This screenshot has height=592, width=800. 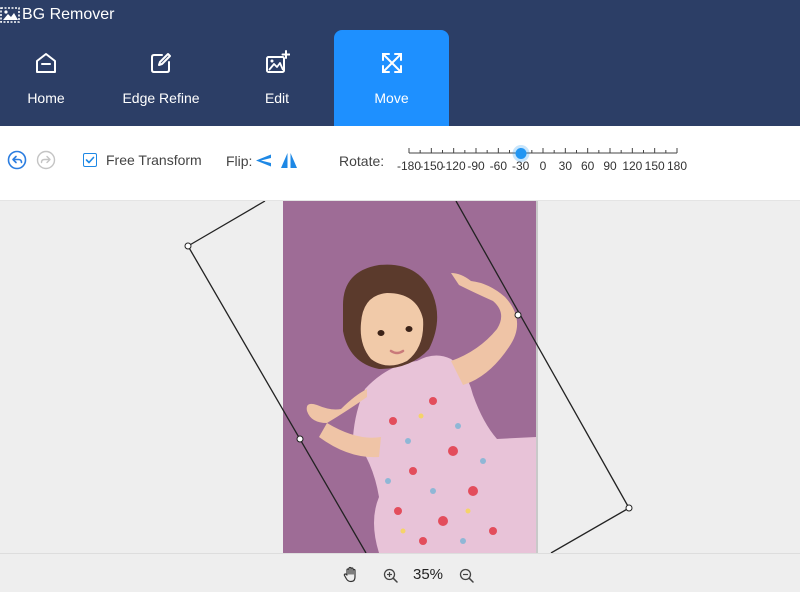 What do you see at coordinates (264, 160) in the screenshot?
I see `flip-horizontal-icon` at bounding box center [264, 160].